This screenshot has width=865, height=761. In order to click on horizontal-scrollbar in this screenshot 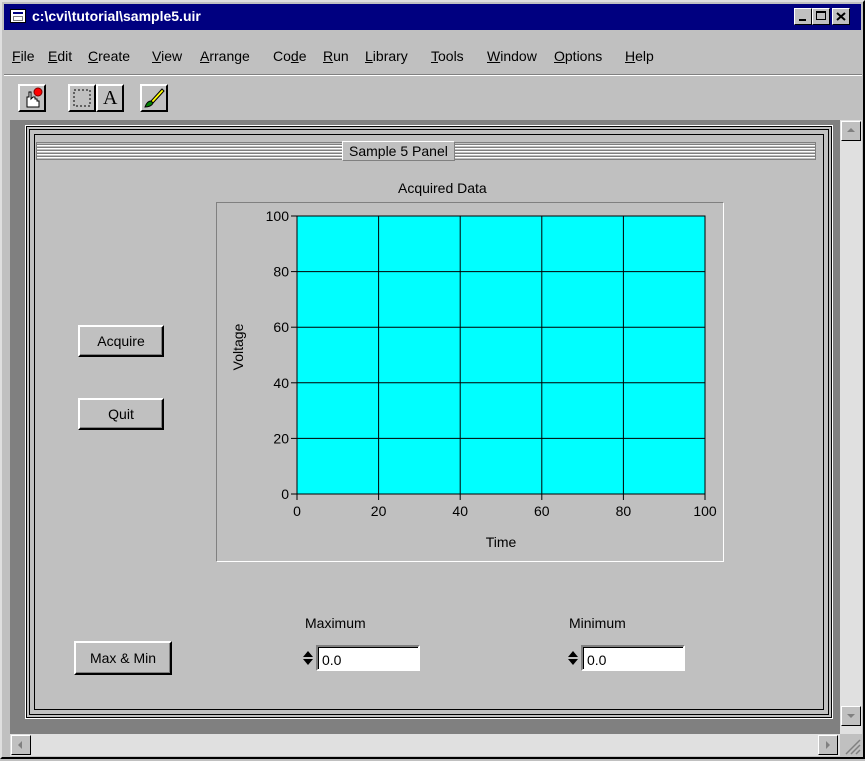, I will do `click(425, 745)`.